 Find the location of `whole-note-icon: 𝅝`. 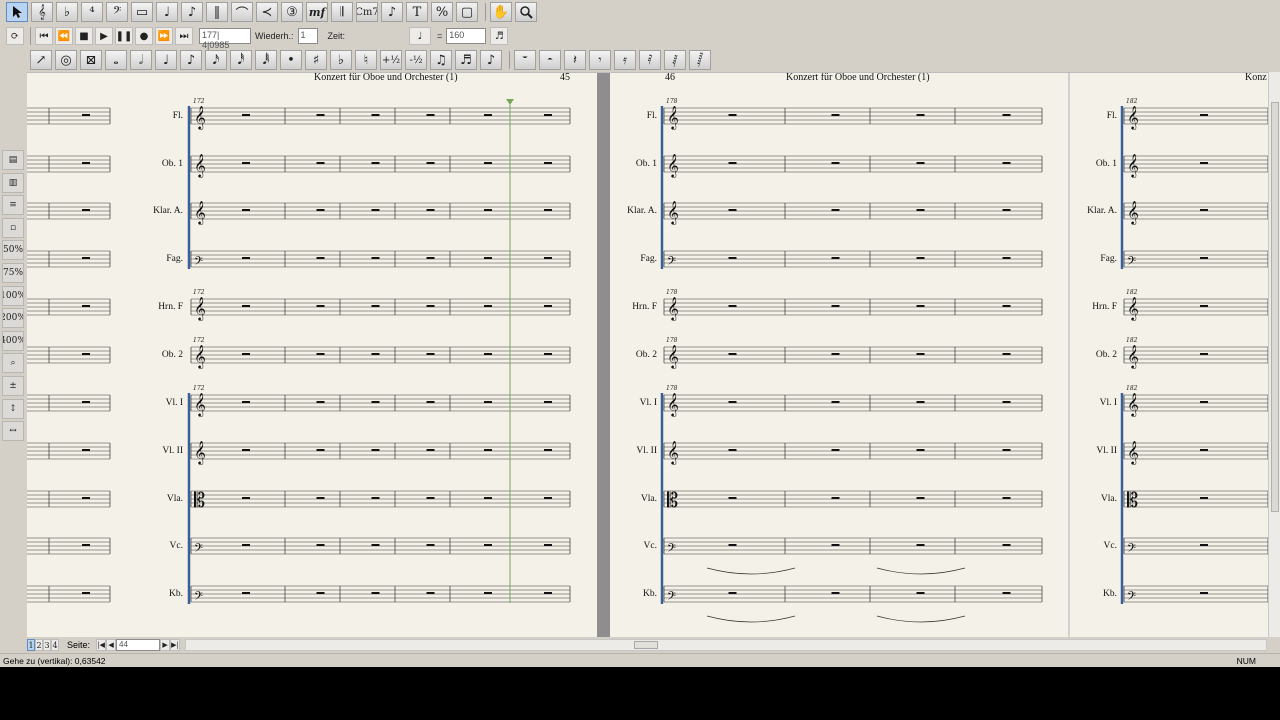

whole-note-icon: 𝅝 is located at coordinates (116, 60).